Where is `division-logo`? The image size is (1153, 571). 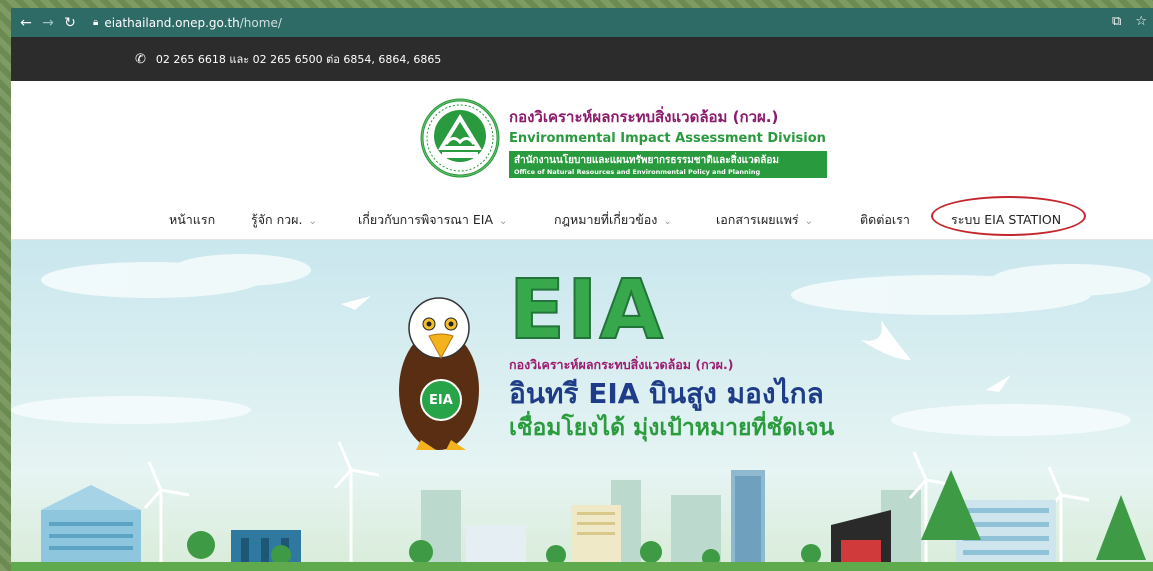 division-logo is located at coordinates (460, 138).